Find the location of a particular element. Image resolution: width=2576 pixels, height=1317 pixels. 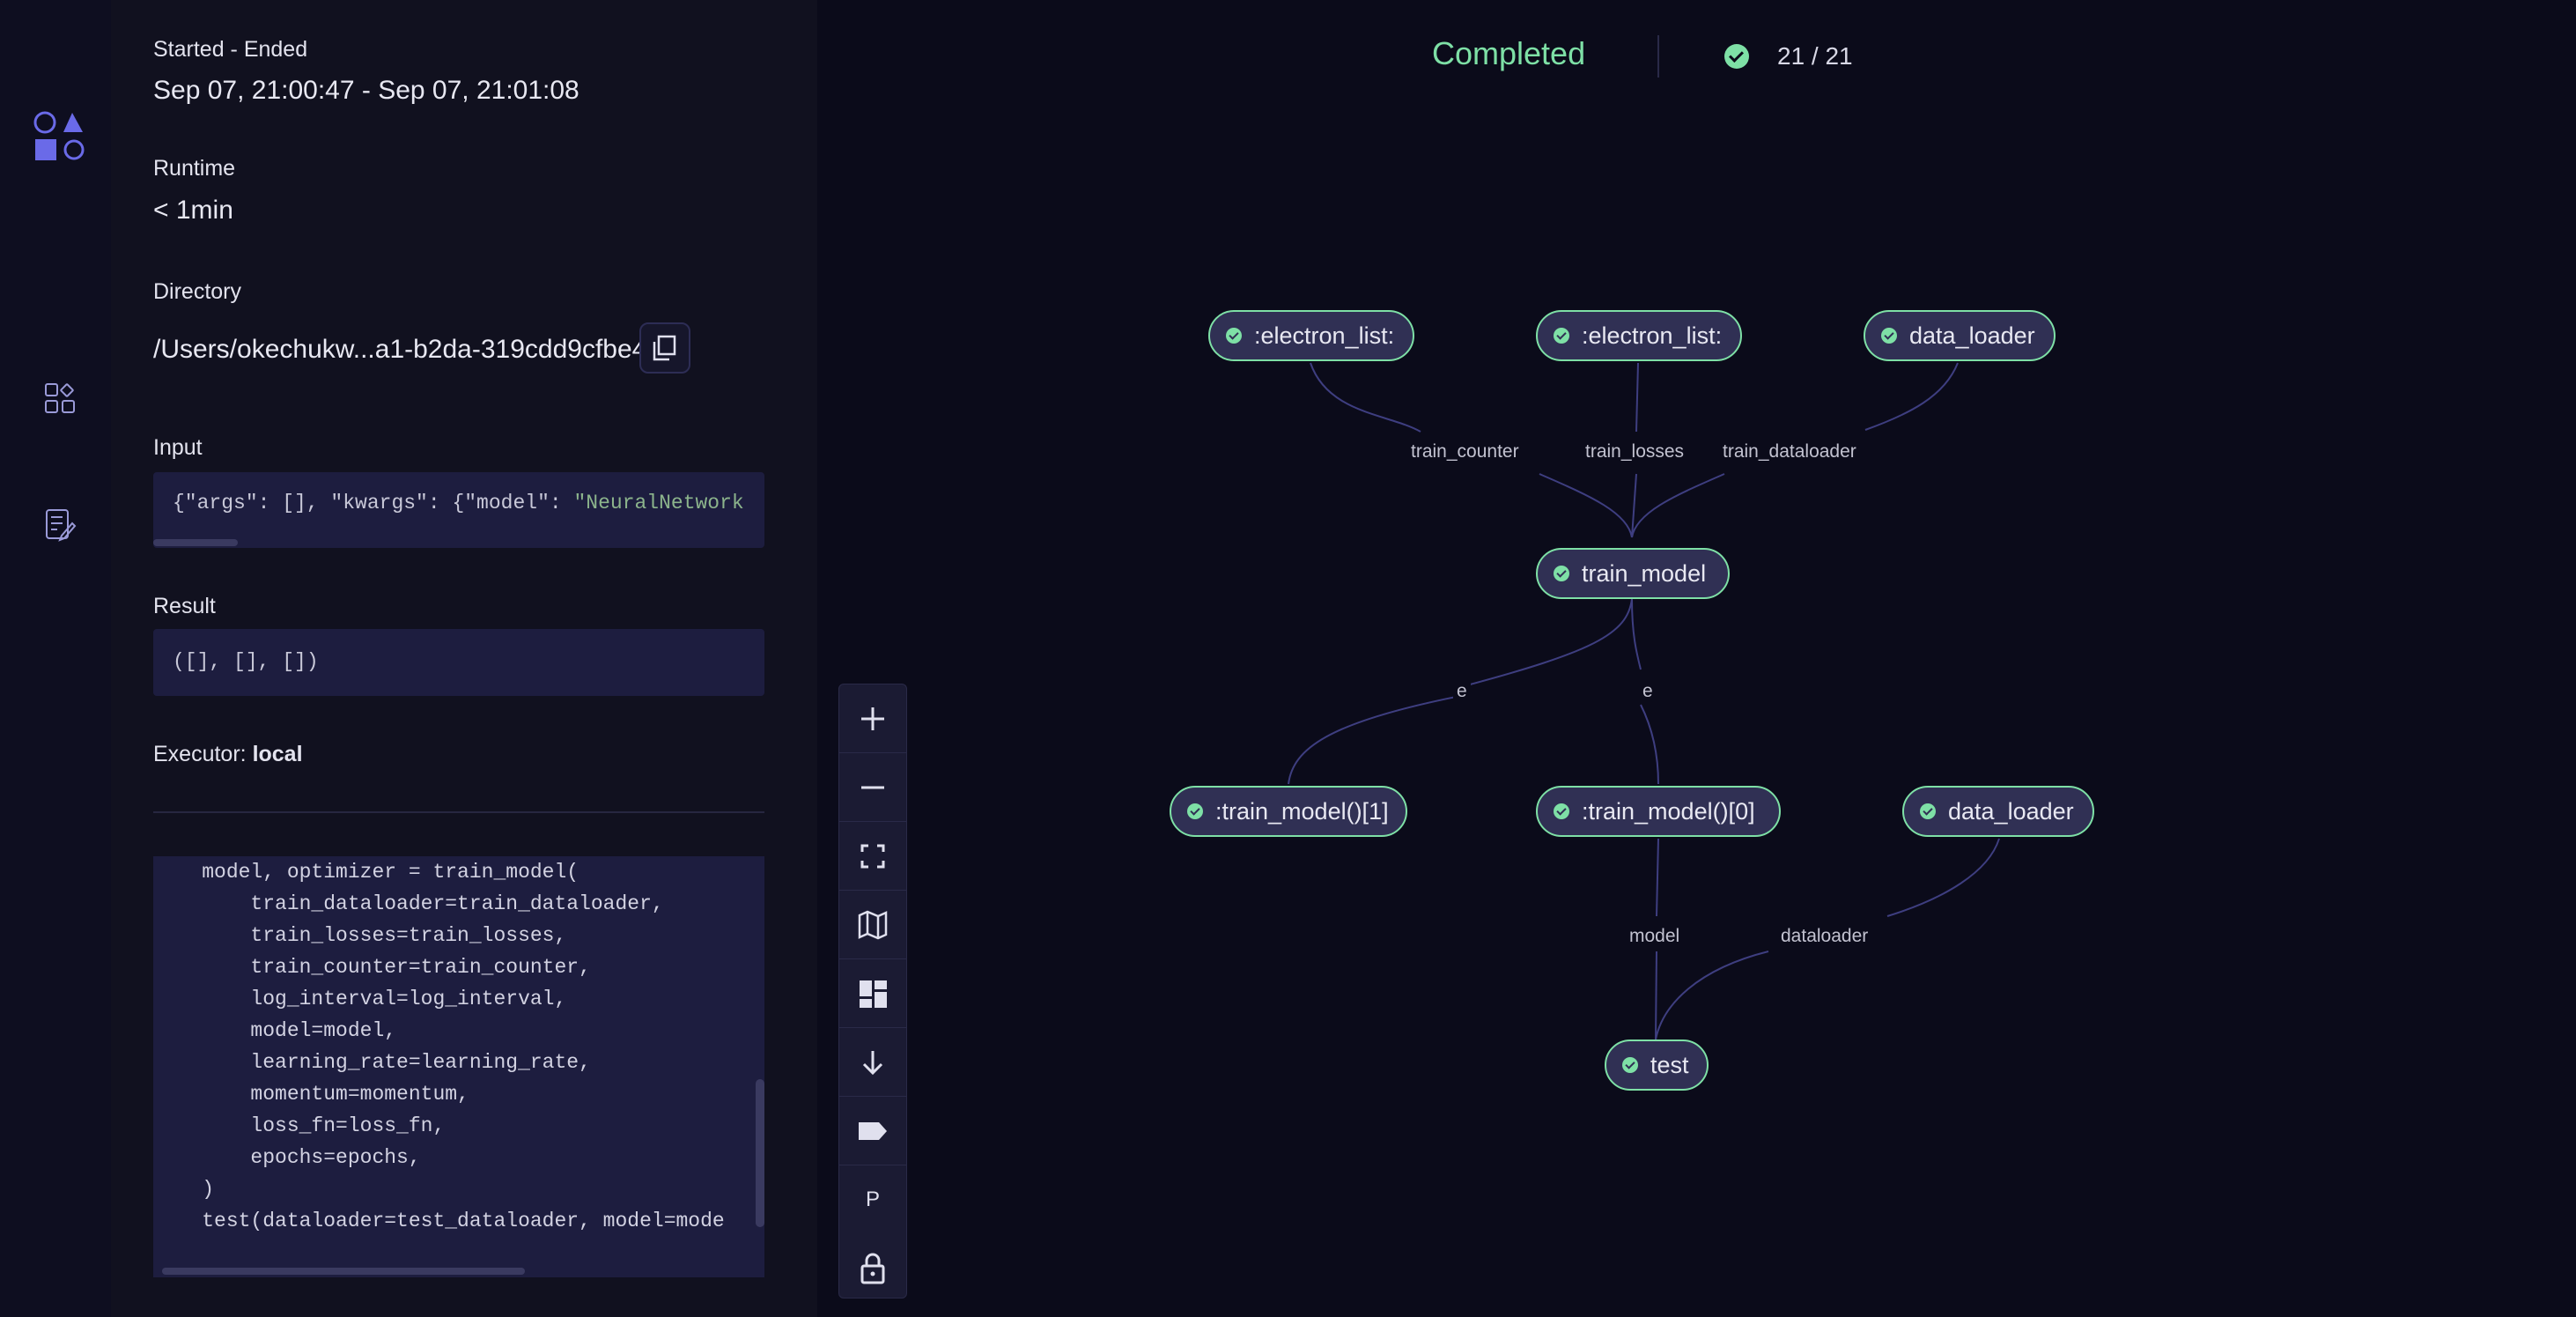

source-code-line: log_interval=log_interval, is located at coordinates (360, 999).